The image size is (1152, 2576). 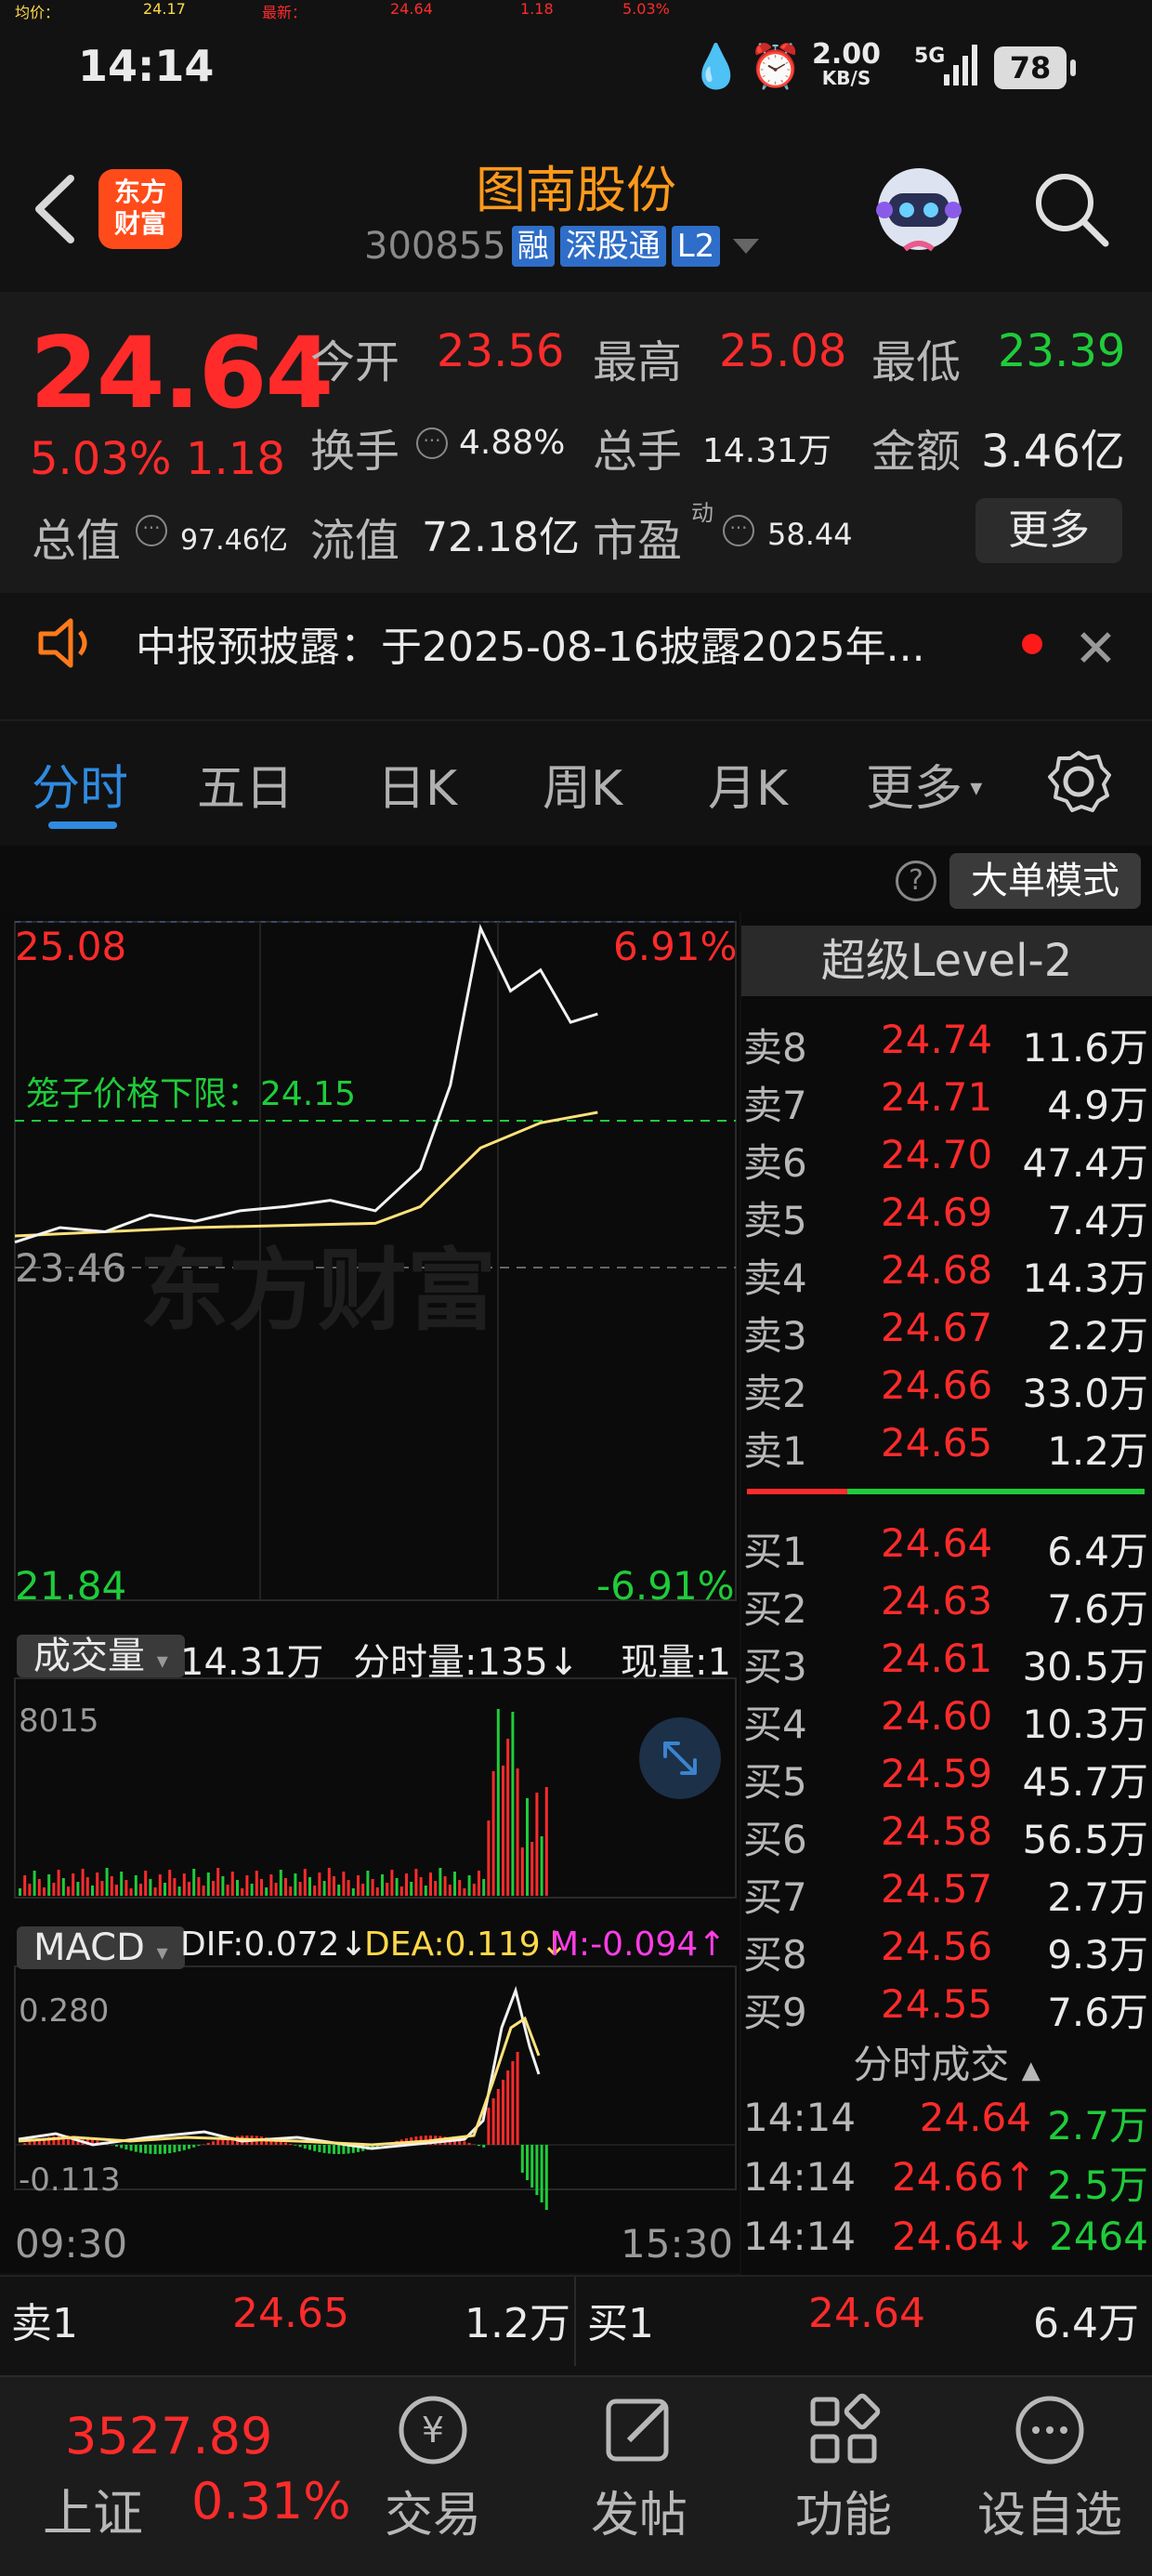 I want to click on macd-dif: DIF:0.072↓, so click(x=274, y=1944).